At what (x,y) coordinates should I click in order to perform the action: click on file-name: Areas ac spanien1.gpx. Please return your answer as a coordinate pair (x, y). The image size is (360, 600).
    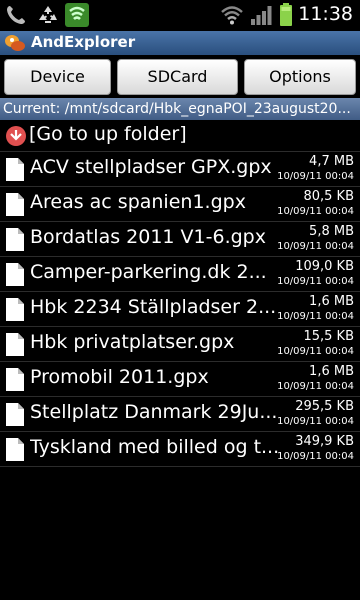
    Looking at the image, I should click on (138, 202).